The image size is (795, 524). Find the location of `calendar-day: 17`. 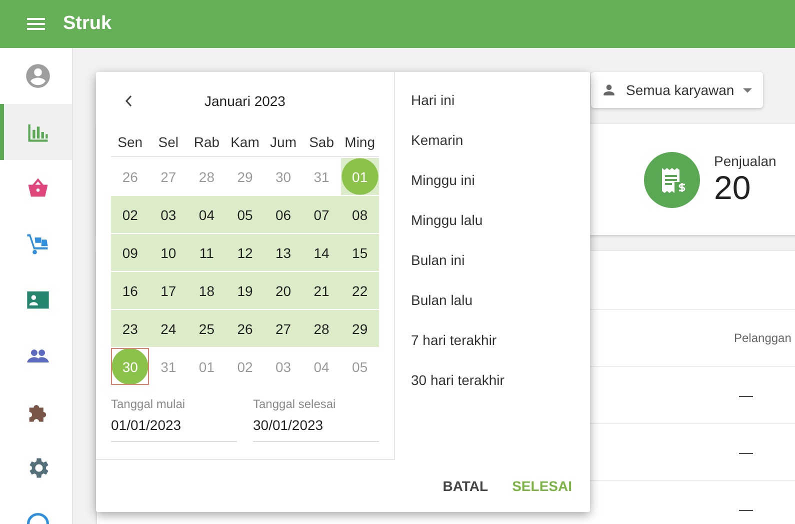

calendar-day: 17 is located at coordinates (168, 290).